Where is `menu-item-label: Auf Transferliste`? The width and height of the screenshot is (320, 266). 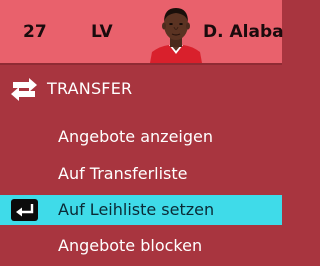
menu-item-label: Auf Transferliste is located at coordinates (123, 173).